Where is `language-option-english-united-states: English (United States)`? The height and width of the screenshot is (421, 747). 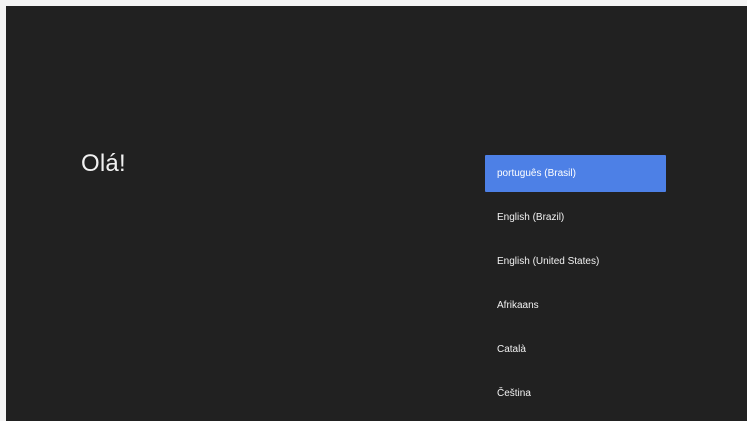
language-option-english-united-states: English (United States) is located at coordinates (575, 261).